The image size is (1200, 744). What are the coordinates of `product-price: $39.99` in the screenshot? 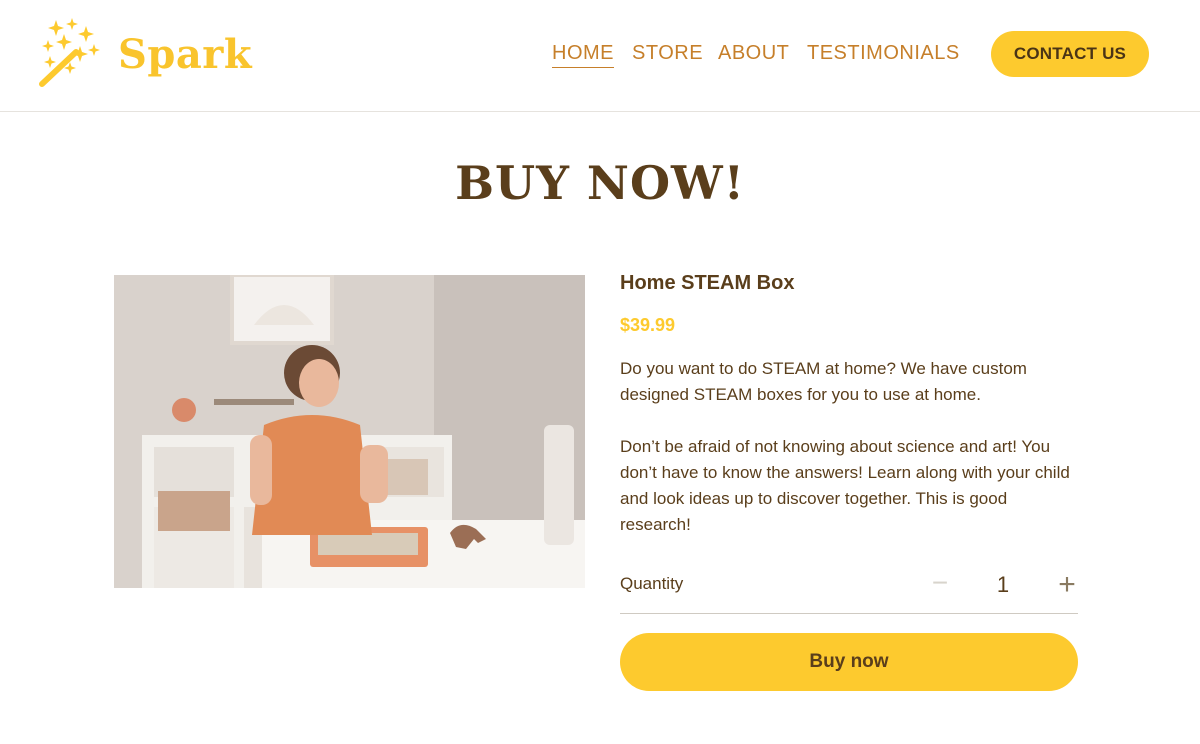 It's located at (648, 325).